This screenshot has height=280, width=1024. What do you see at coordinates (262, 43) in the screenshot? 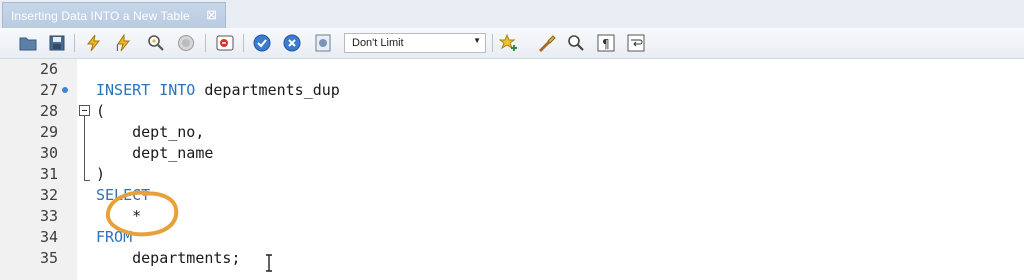
I see `commit-icon` at bounding box center [262, 43].